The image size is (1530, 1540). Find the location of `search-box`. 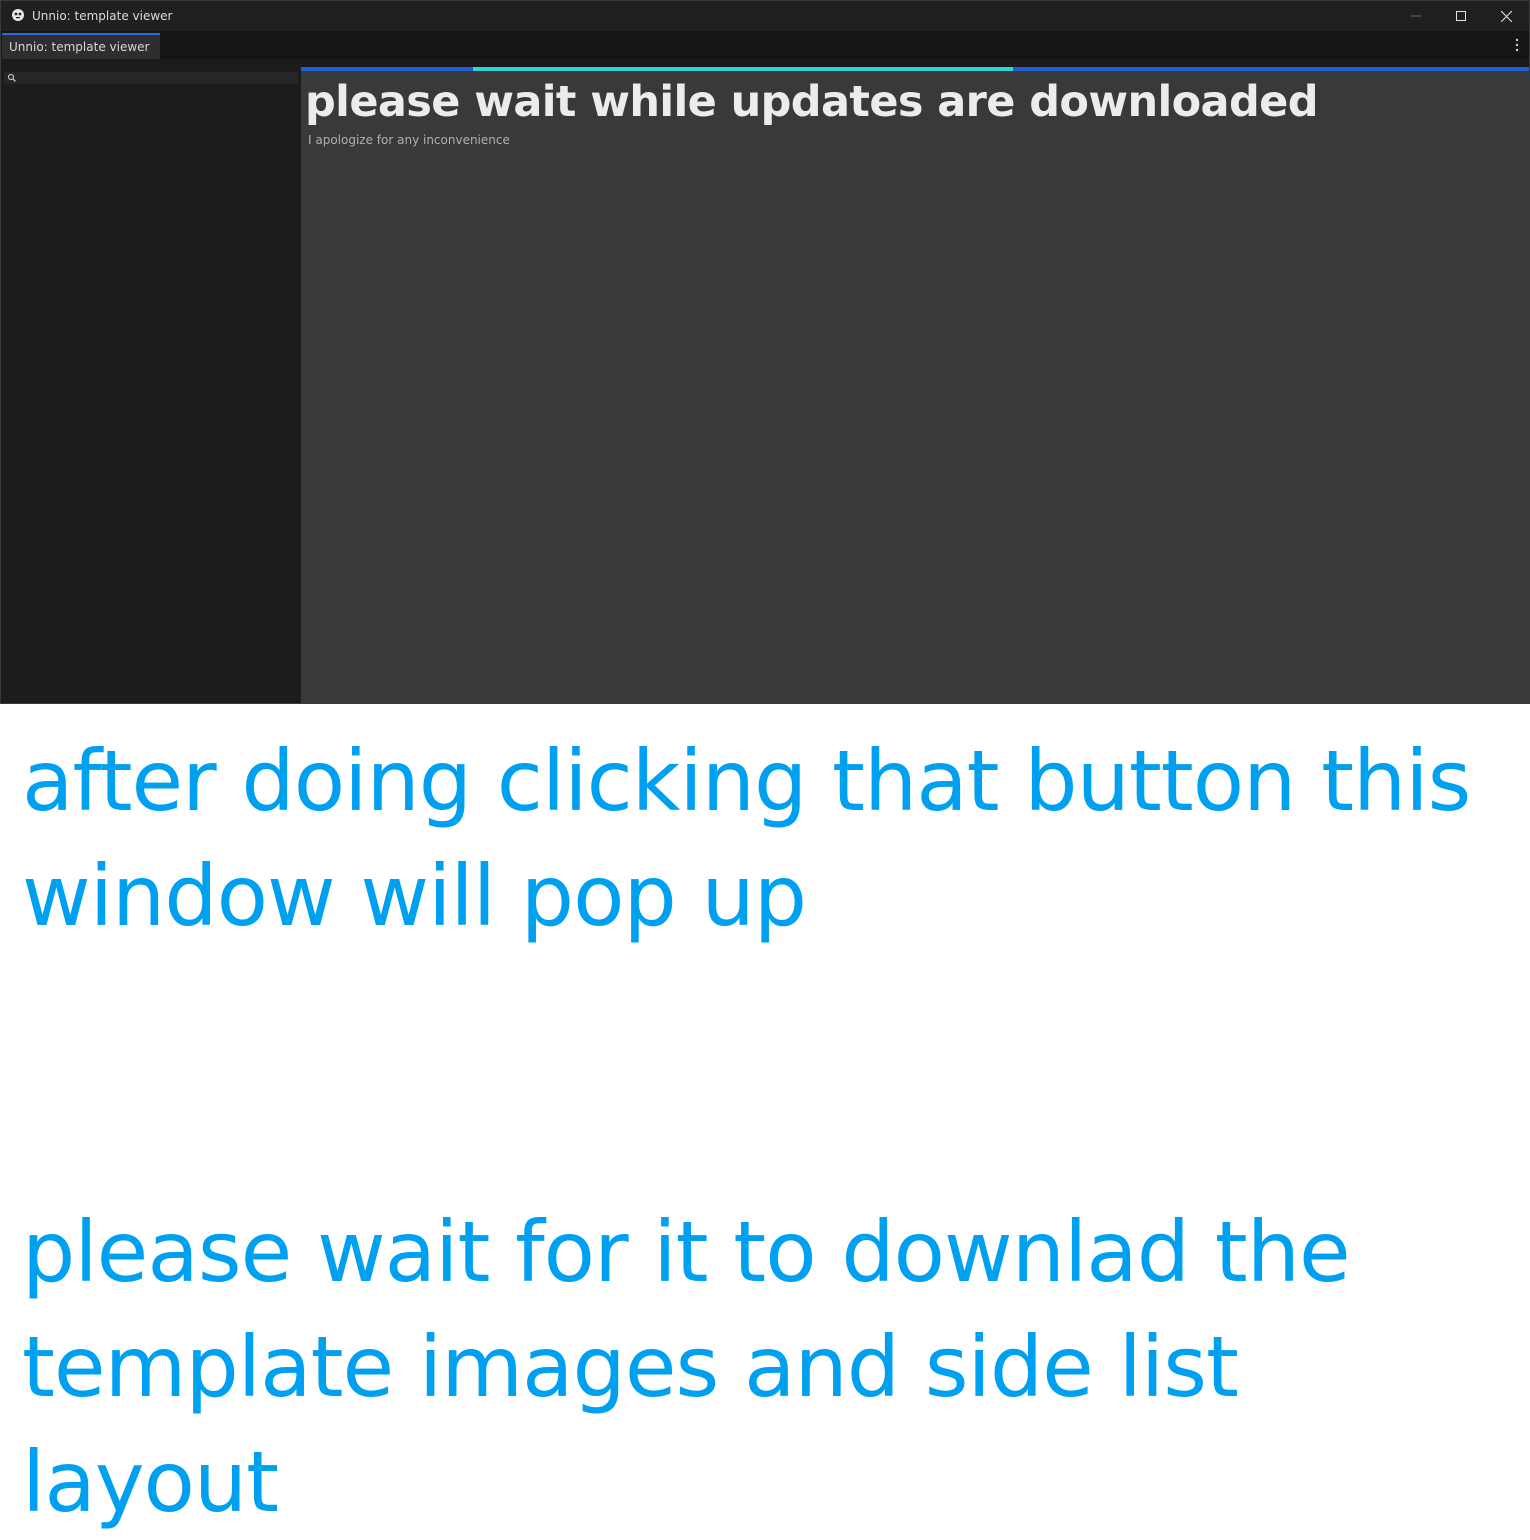

search-box is located at coordinates (151, 78).